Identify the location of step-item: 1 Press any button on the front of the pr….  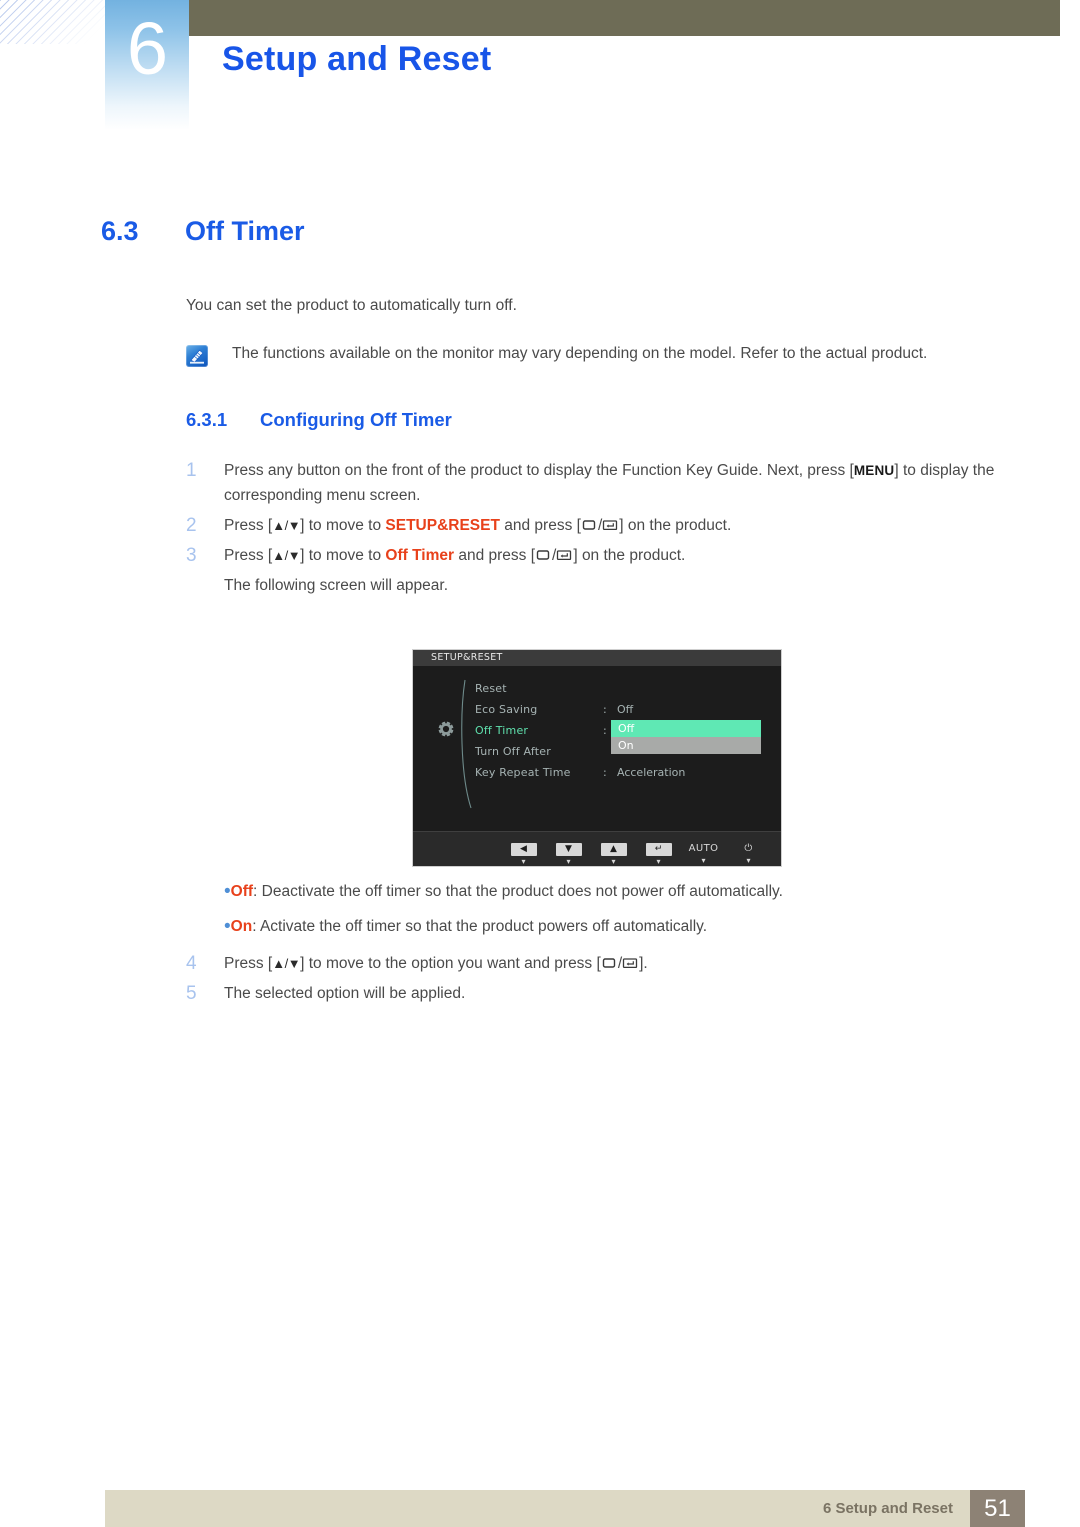
(601, 483).